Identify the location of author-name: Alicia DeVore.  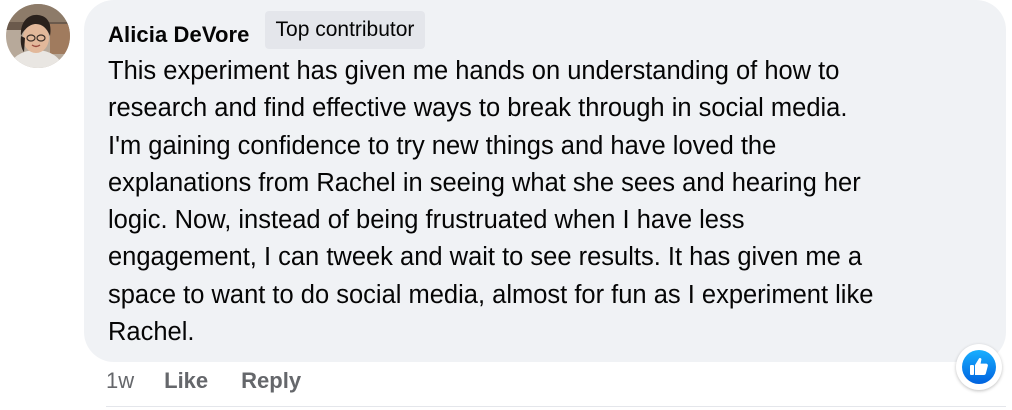
(179, 35).